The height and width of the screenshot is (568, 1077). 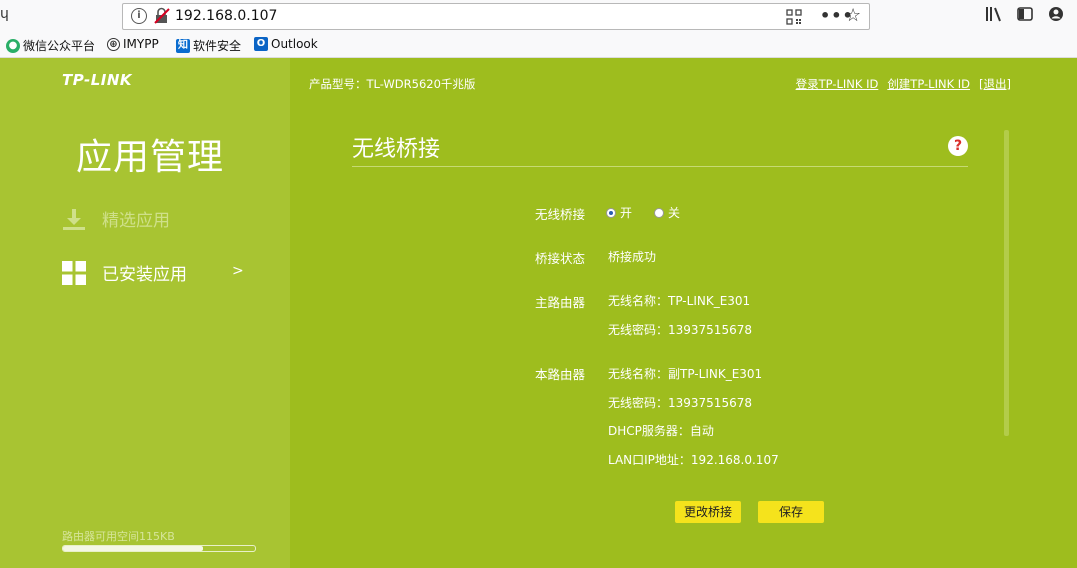 I want to click on sidebar-item-featured-apps: 精选应用, so click(x=116, y=218).